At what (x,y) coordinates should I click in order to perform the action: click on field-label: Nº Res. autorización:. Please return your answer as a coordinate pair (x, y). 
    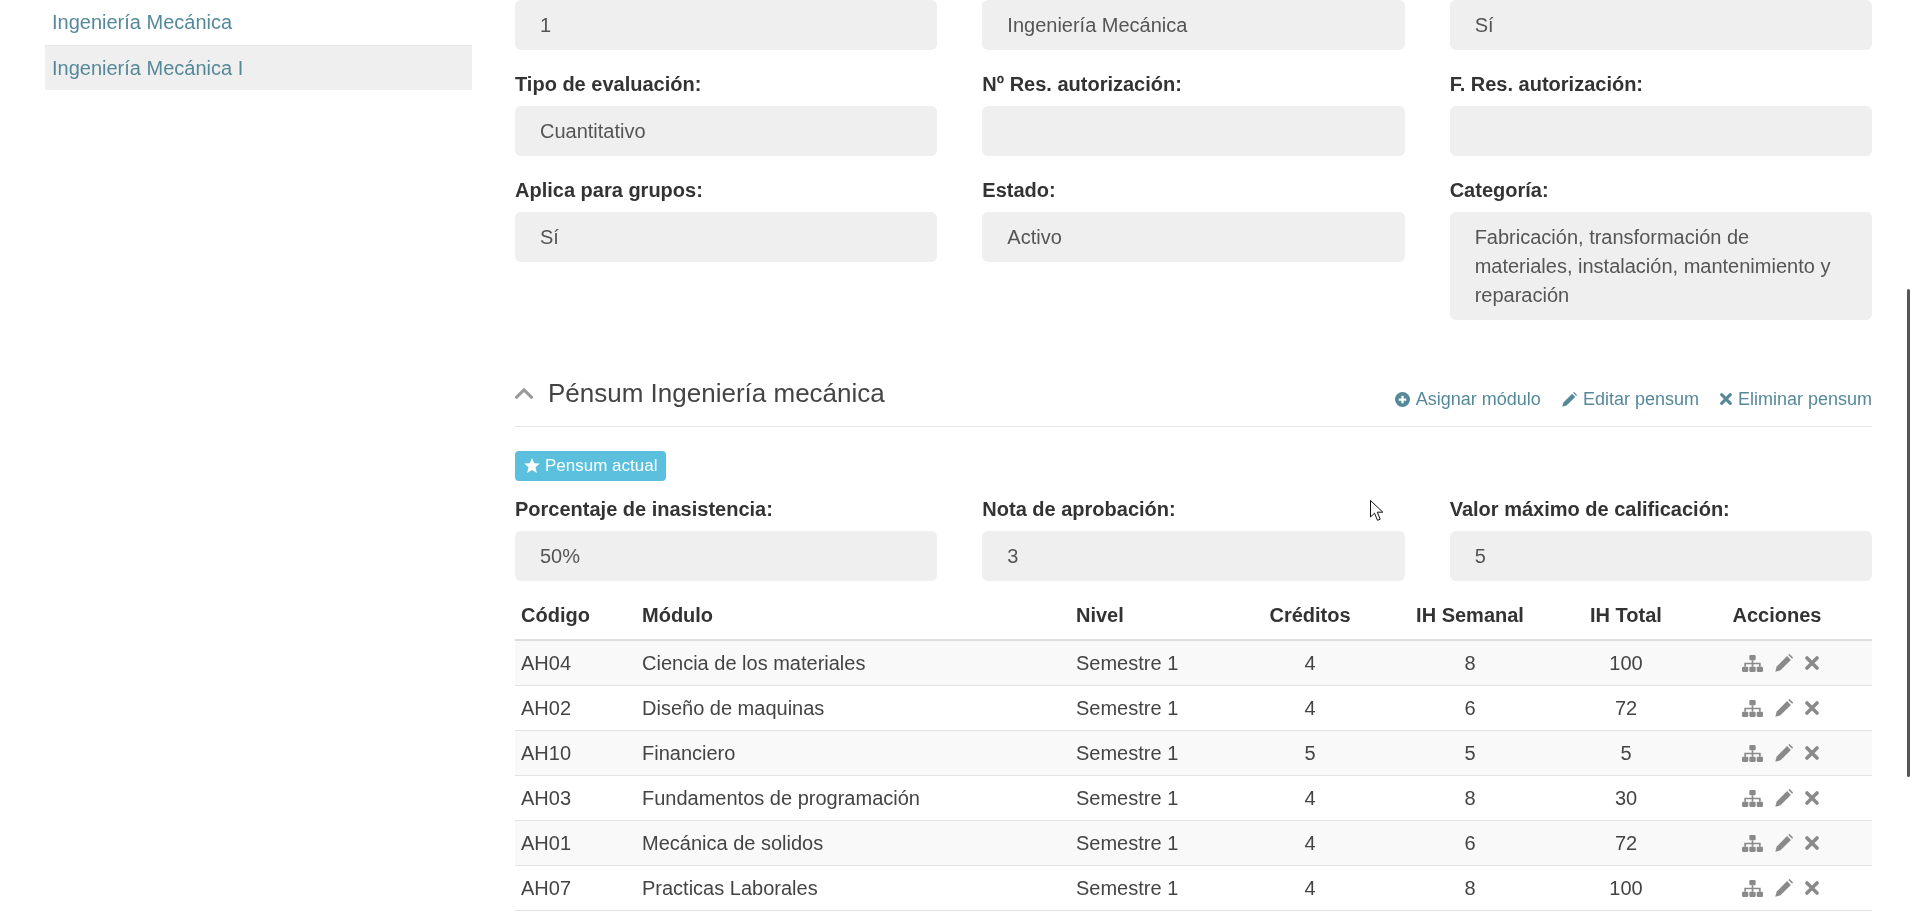
    Looking at the image, I should click on (1082, 84).